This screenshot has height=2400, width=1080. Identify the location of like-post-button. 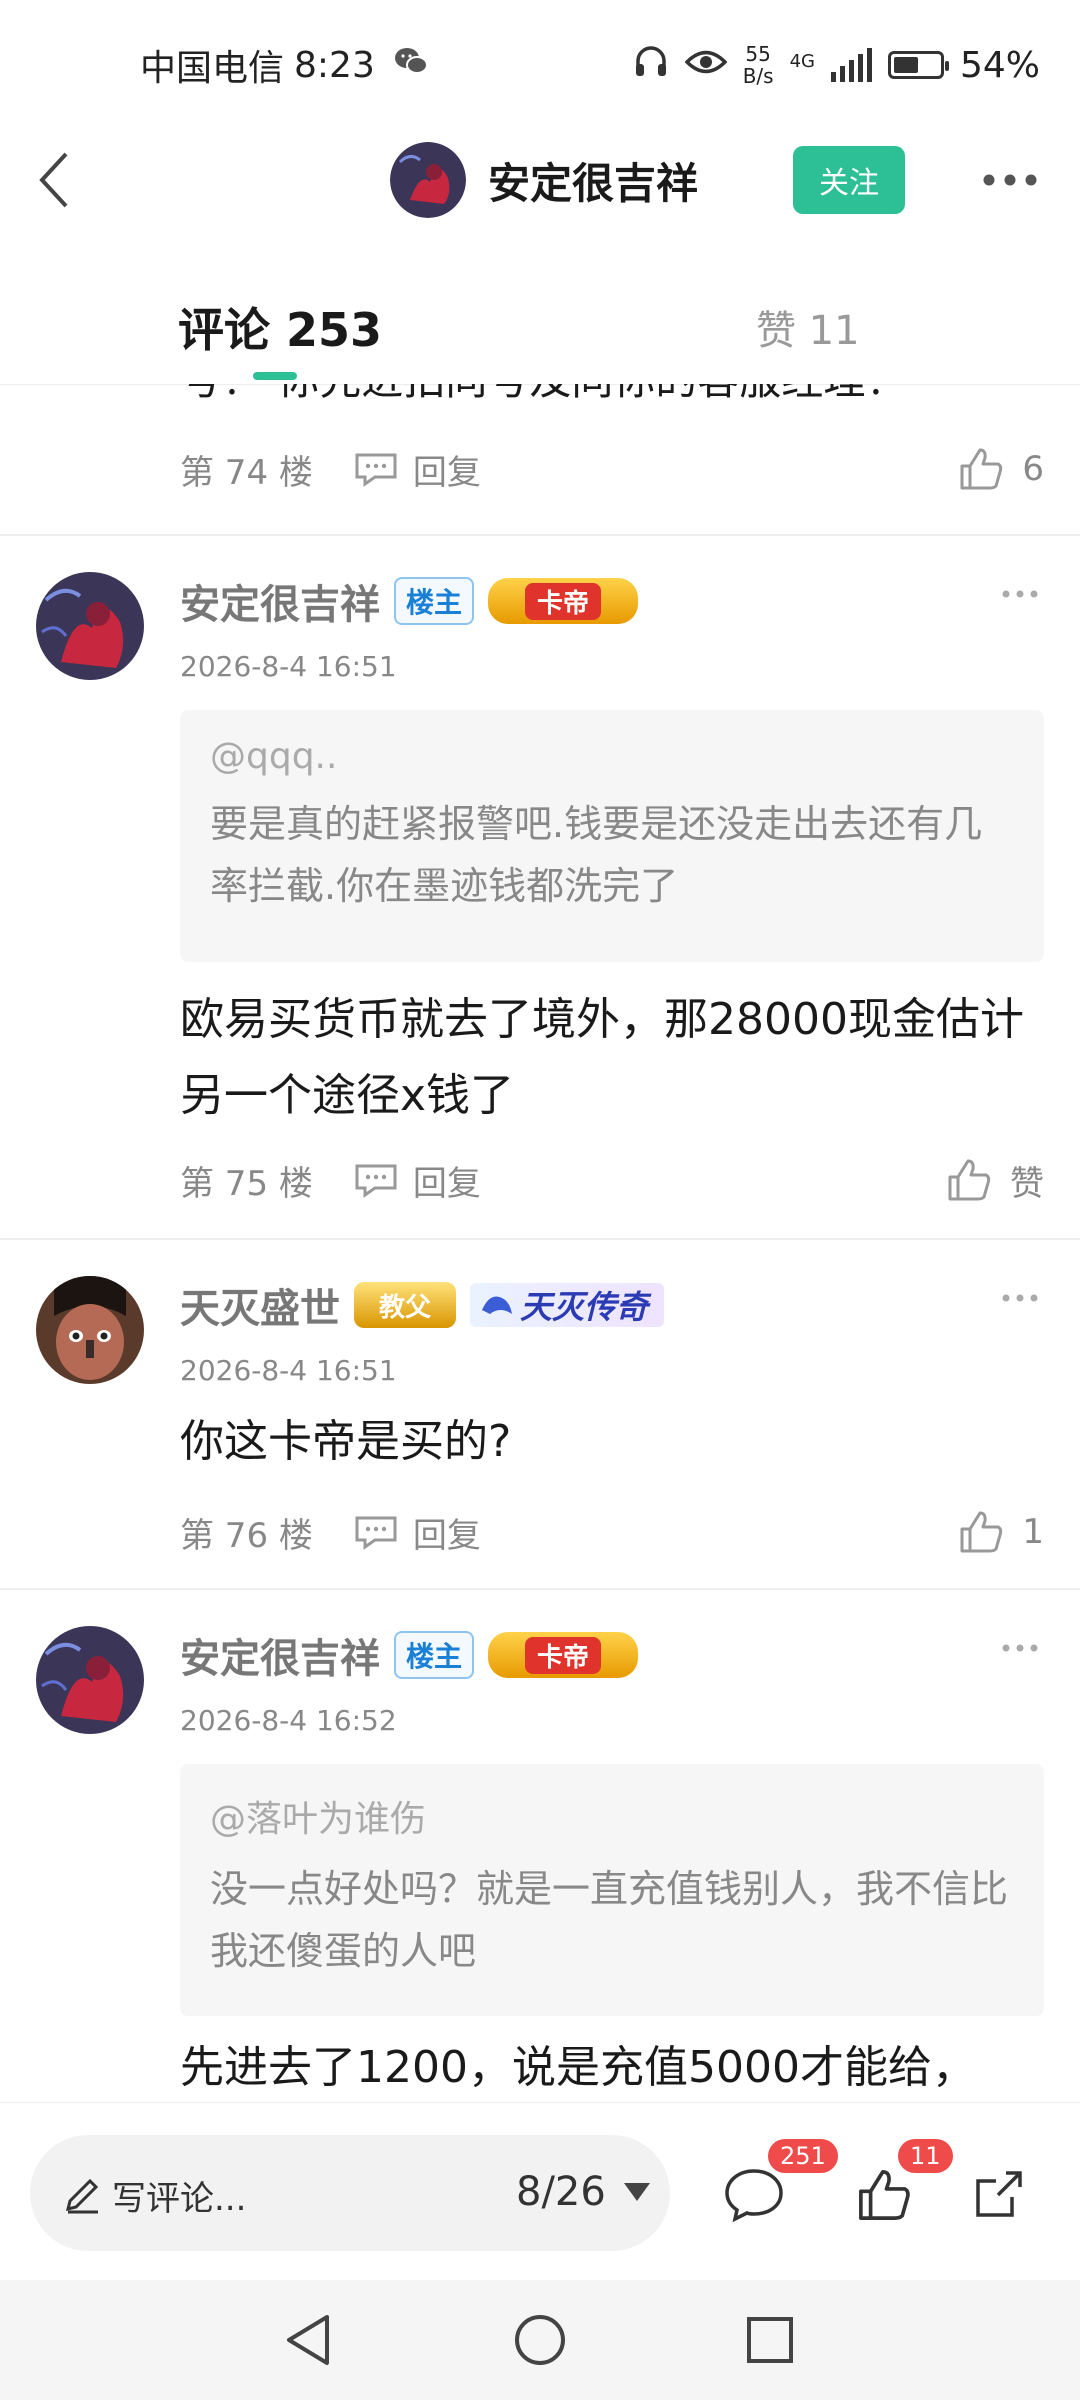
(884, 2195).